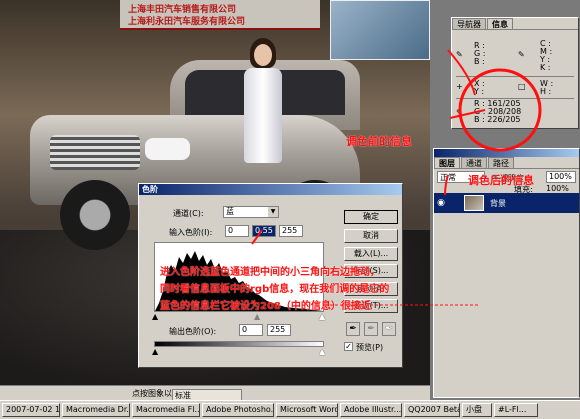 The height and width of the screenshot is (419, 580). I want to click on annotation-after: 调色后的信息, so click(501, 180).